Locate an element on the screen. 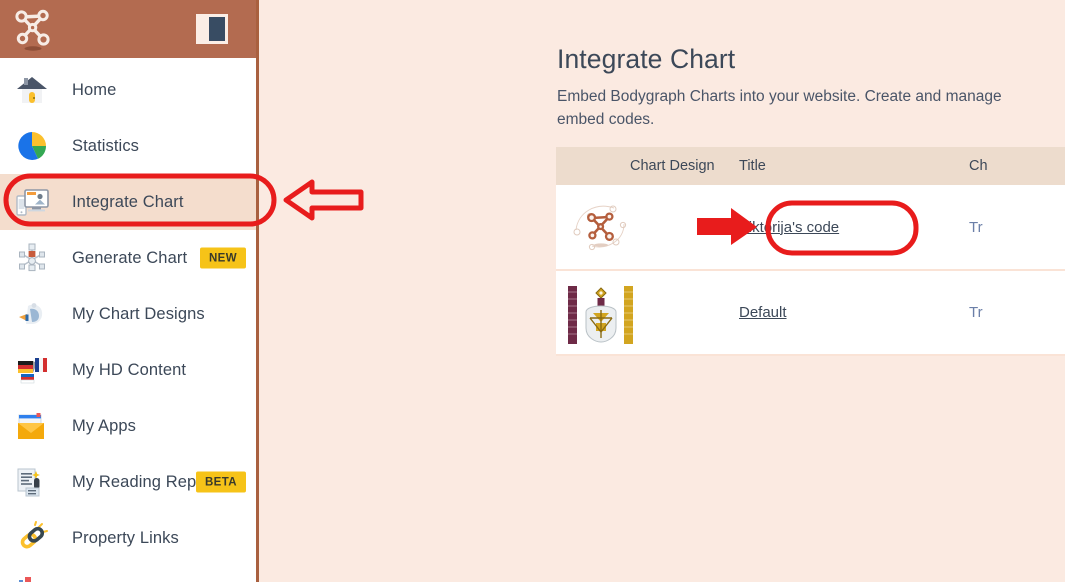  envelope-app-icon is located at coordinates (32, 426).